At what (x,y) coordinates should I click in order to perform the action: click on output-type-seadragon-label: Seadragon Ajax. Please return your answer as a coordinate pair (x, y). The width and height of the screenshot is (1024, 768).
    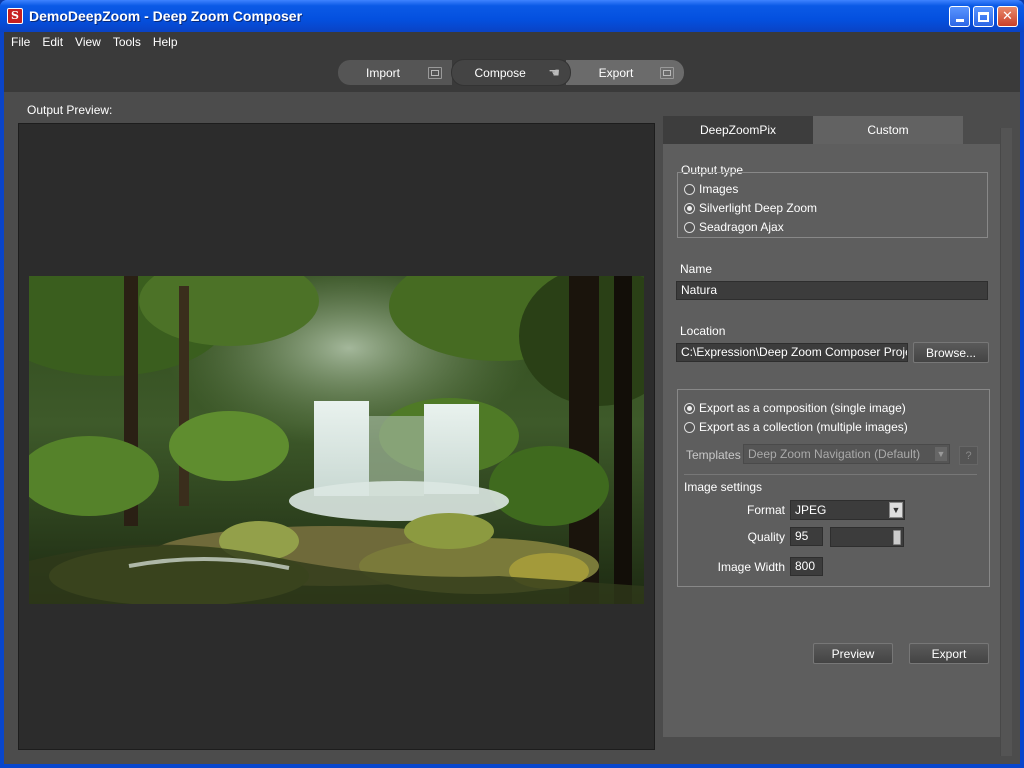
    Looking at the image, I should click on (741, 227).